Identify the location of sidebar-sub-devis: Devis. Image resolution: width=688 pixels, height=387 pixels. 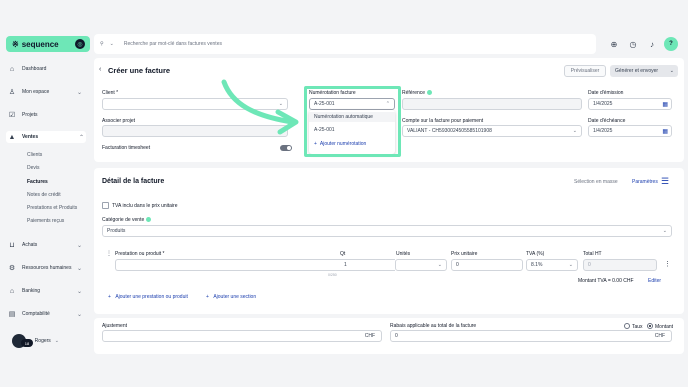
(33, 168).